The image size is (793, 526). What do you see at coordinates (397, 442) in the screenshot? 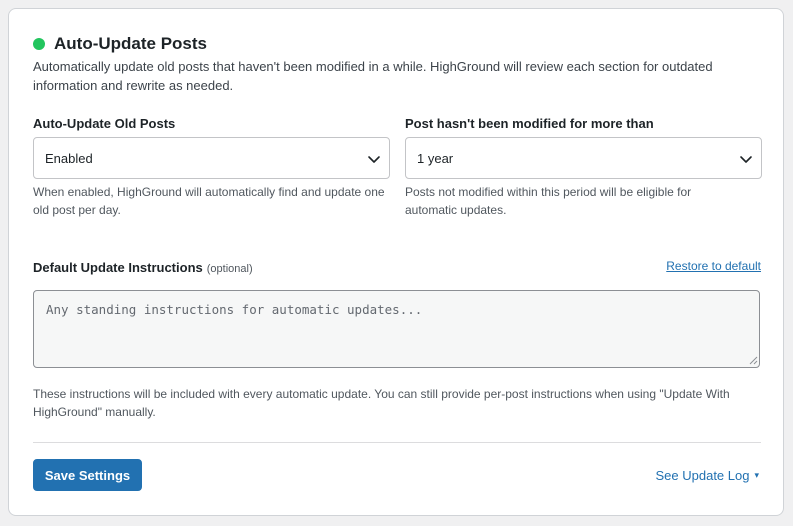
I see `divider` at bounding box center [397, 442].